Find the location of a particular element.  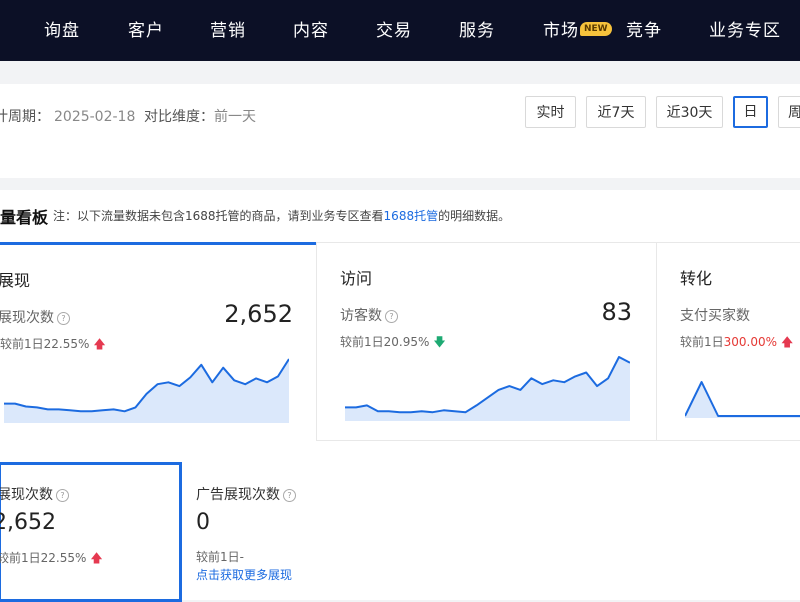

sub-card-ad-exposure: 广告展现次数? 0 较前1日- 点击获取更多展现 is located at coordinates (296, 531).